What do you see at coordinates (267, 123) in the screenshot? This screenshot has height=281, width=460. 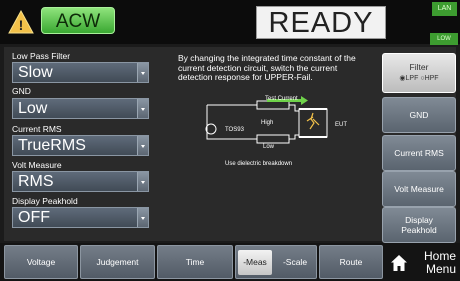 I see `high-terminal-label: High` at bounding box center [267, 123].